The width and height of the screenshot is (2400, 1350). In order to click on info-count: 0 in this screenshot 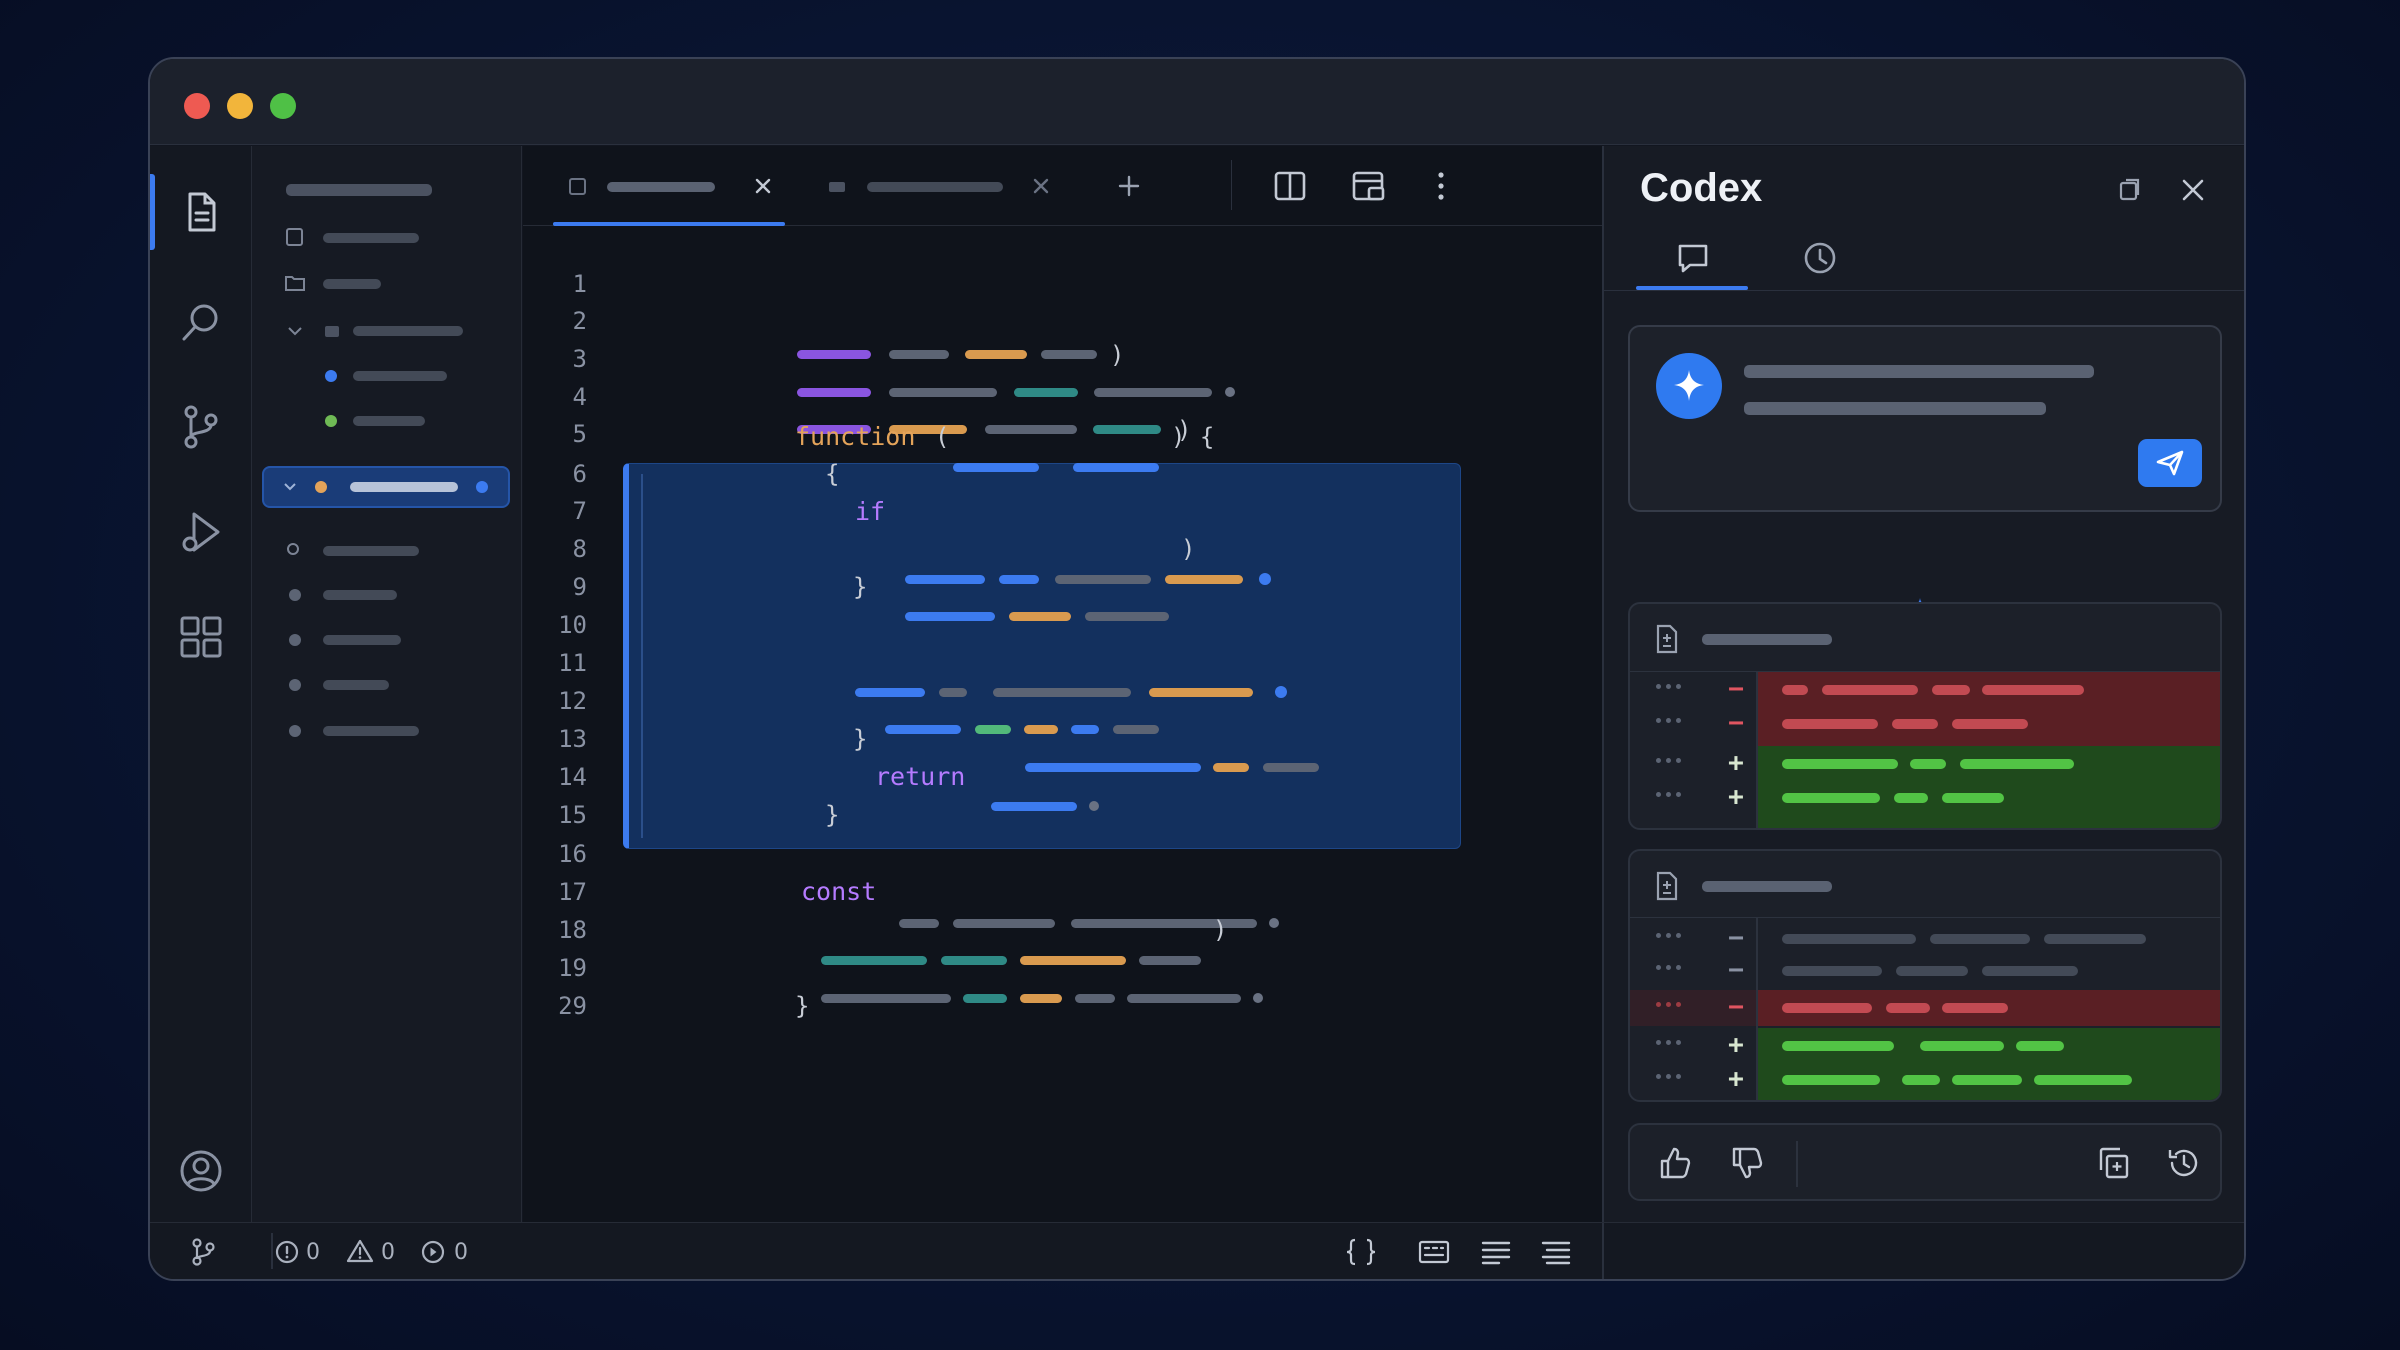, I will do `click(461, 1252)`.